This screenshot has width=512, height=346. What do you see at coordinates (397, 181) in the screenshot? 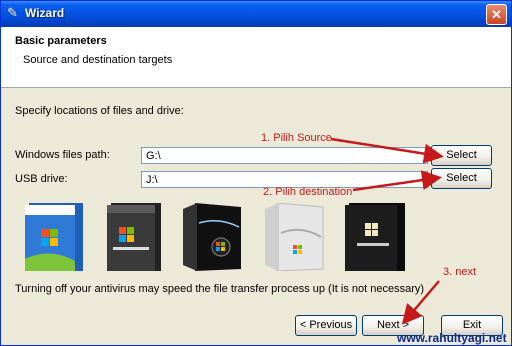
I see `arrow-to-destination-select` at bounding box center [397, 181].